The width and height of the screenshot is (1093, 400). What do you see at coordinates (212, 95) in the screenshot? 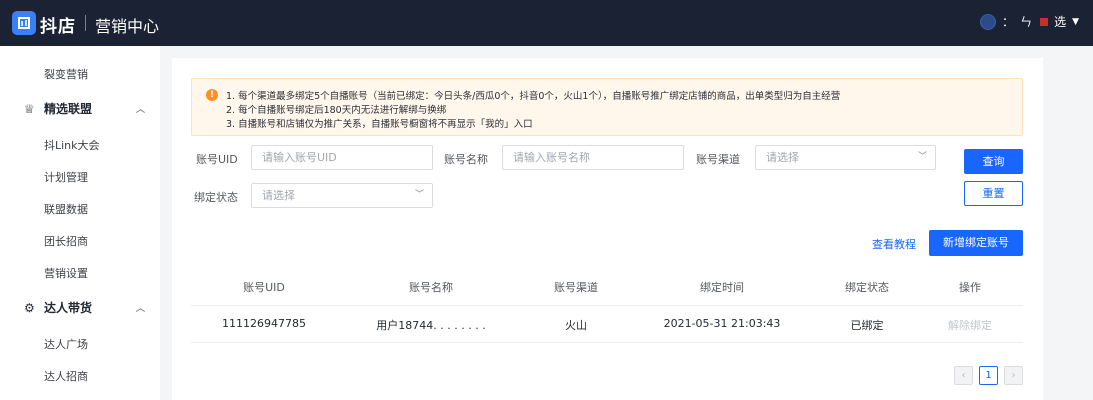
I see `warning-icon: !` at bounding box center [212, 95].